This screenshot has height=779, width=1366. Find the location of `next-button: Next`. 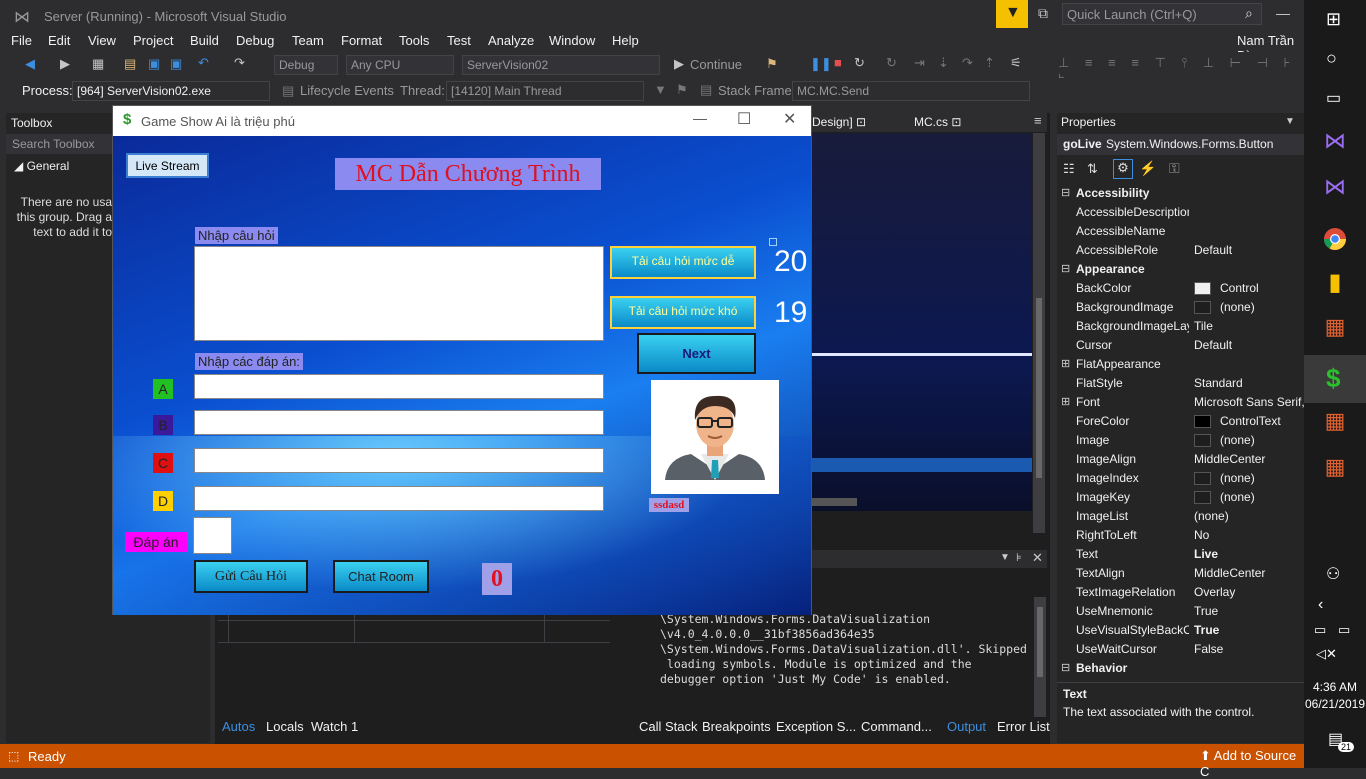

next-button: Next is located at coordinates (696, 353).